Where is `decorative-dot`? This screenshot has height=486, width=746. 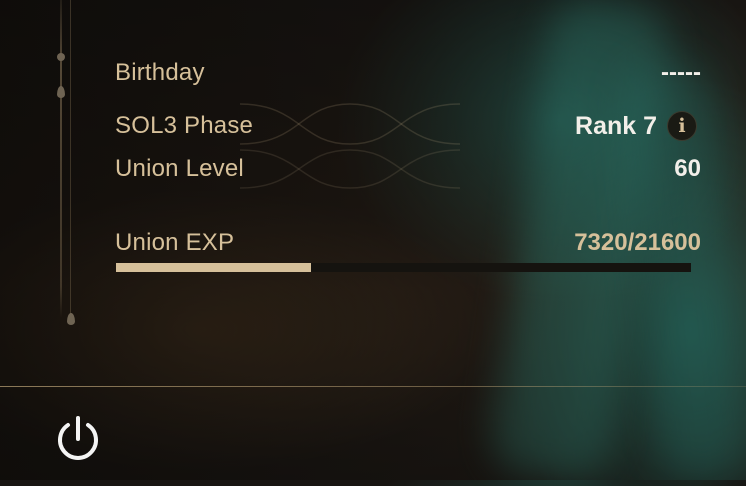
decorative-dot is located at coordinates (61, 57).